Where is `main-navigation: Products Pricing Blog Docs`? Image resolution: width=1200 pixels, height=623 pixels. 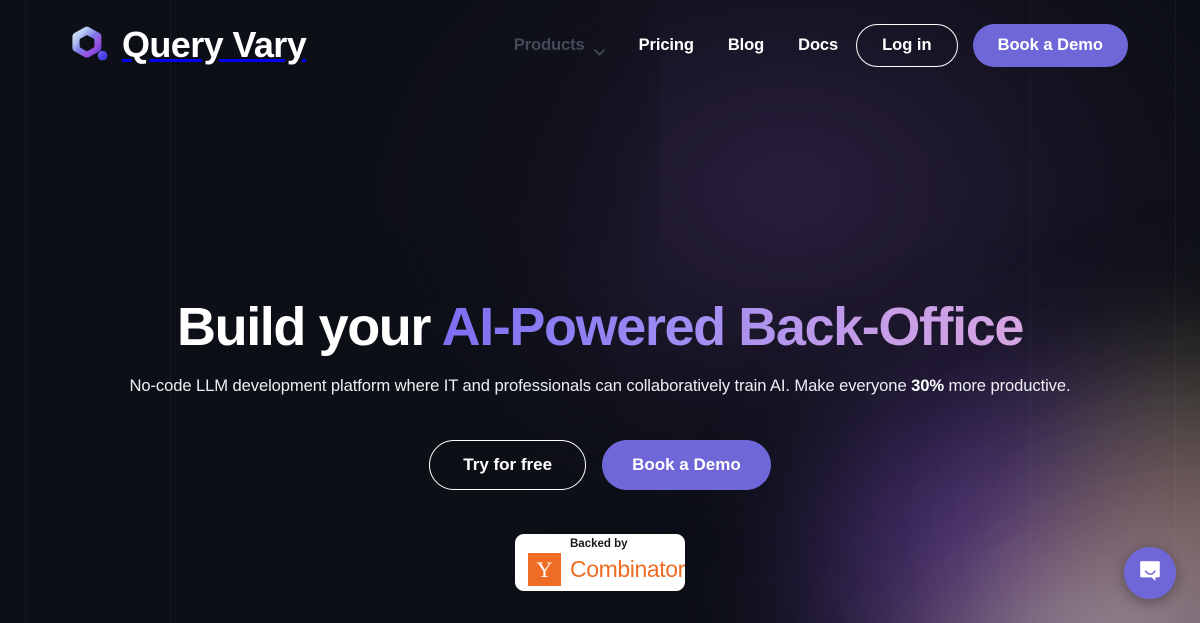
main-navigation: Products Pricing Blog Docs is located at coordinates (676, 45).